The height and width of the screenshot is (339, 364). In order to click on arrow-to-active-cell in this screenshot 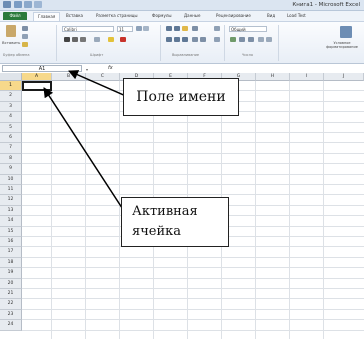, I will do `click(85, 151)`.